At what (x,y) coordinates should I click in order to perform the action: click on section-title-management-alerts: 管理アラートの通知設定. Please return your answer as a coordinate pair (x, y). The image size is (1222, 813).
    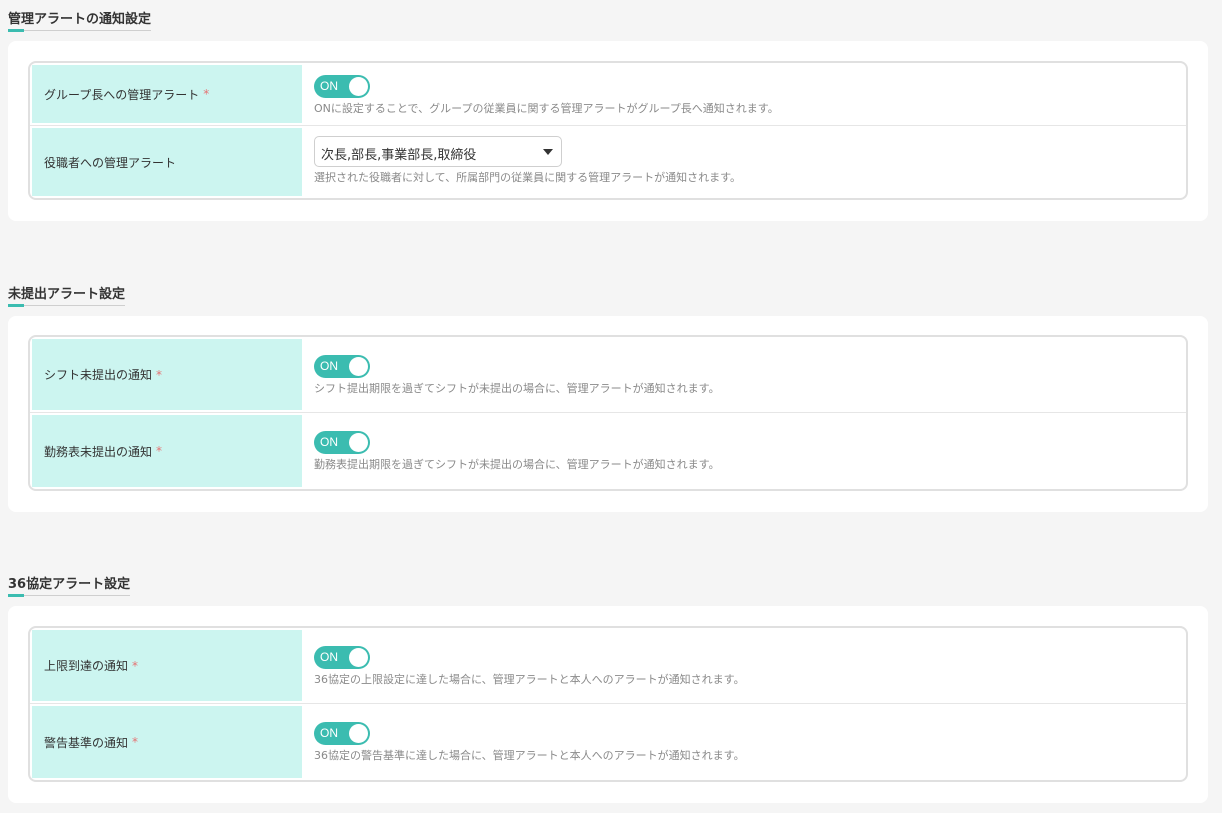
    Looking at the image, I should click on (80, 20).